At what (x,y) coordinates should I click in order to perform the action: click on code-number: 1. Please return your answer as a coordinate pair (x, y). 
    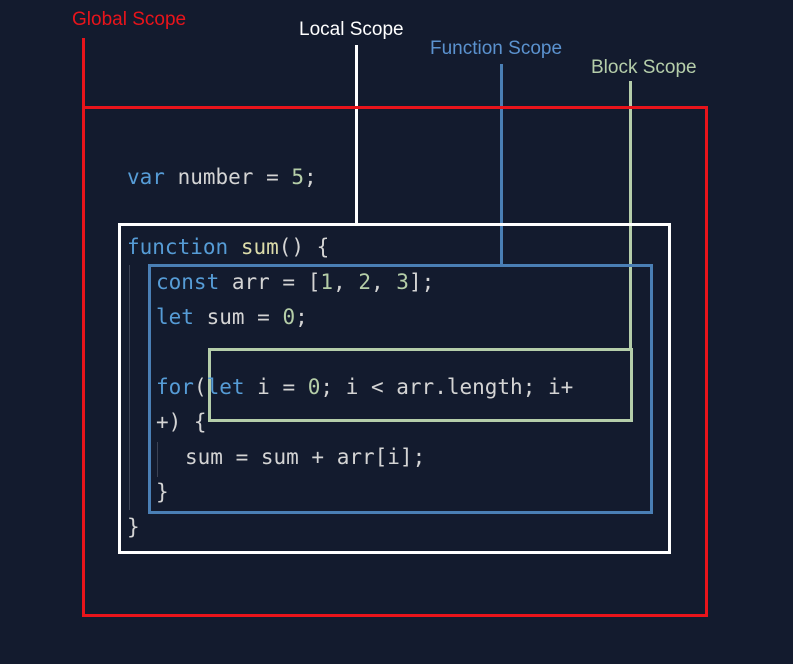
    Looking at the image, I should click on (327, 282).